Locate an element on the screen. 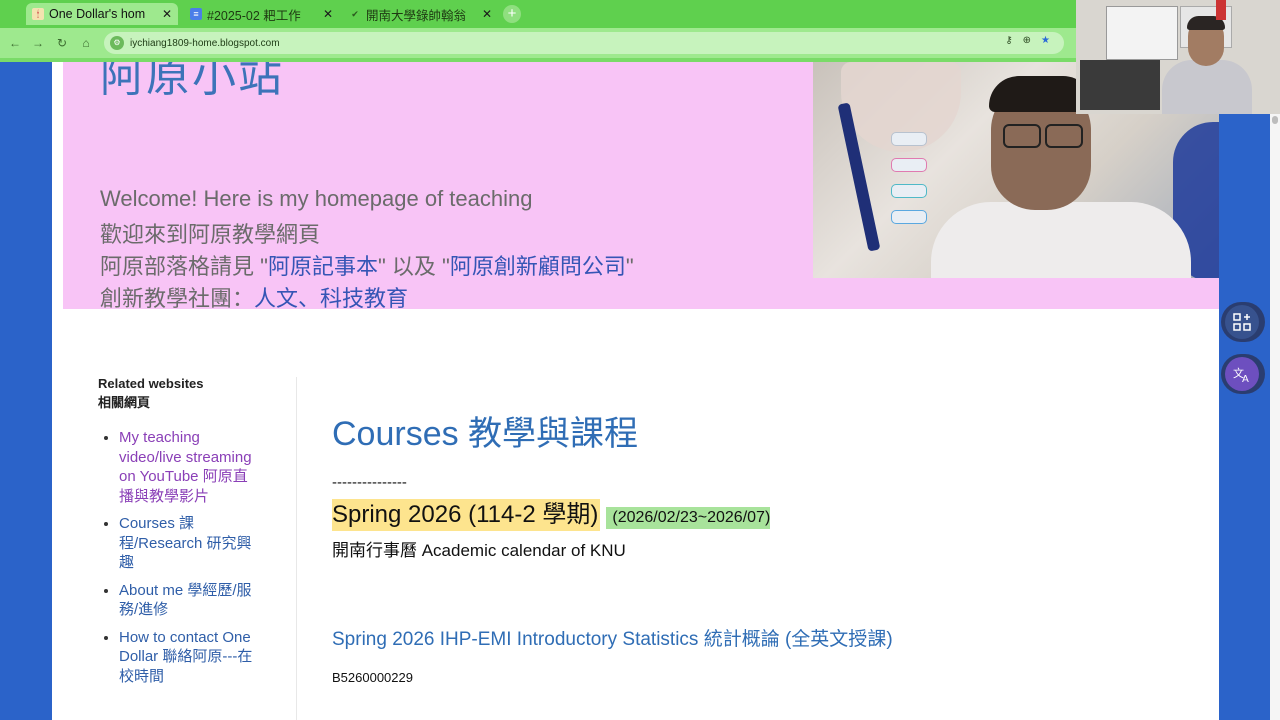  sidebar-link-contact: How to contact One Dollar 聯絡阿原---在校時間 is located at coordinates (185, 657).